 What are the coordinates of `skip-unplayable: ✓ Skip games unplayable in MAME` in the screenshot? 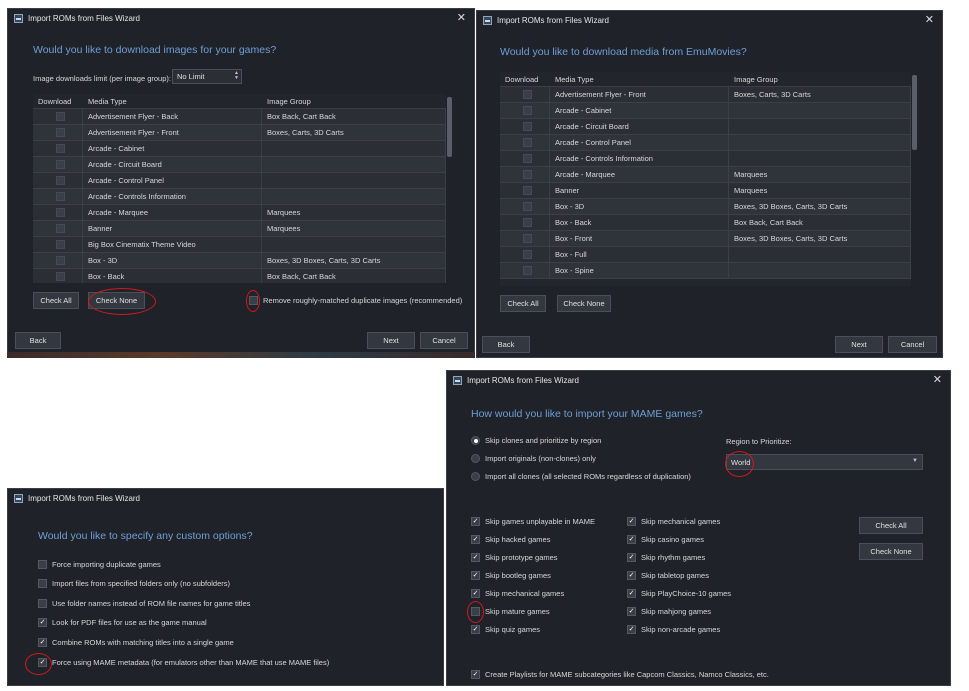 It's located at (533, 521).